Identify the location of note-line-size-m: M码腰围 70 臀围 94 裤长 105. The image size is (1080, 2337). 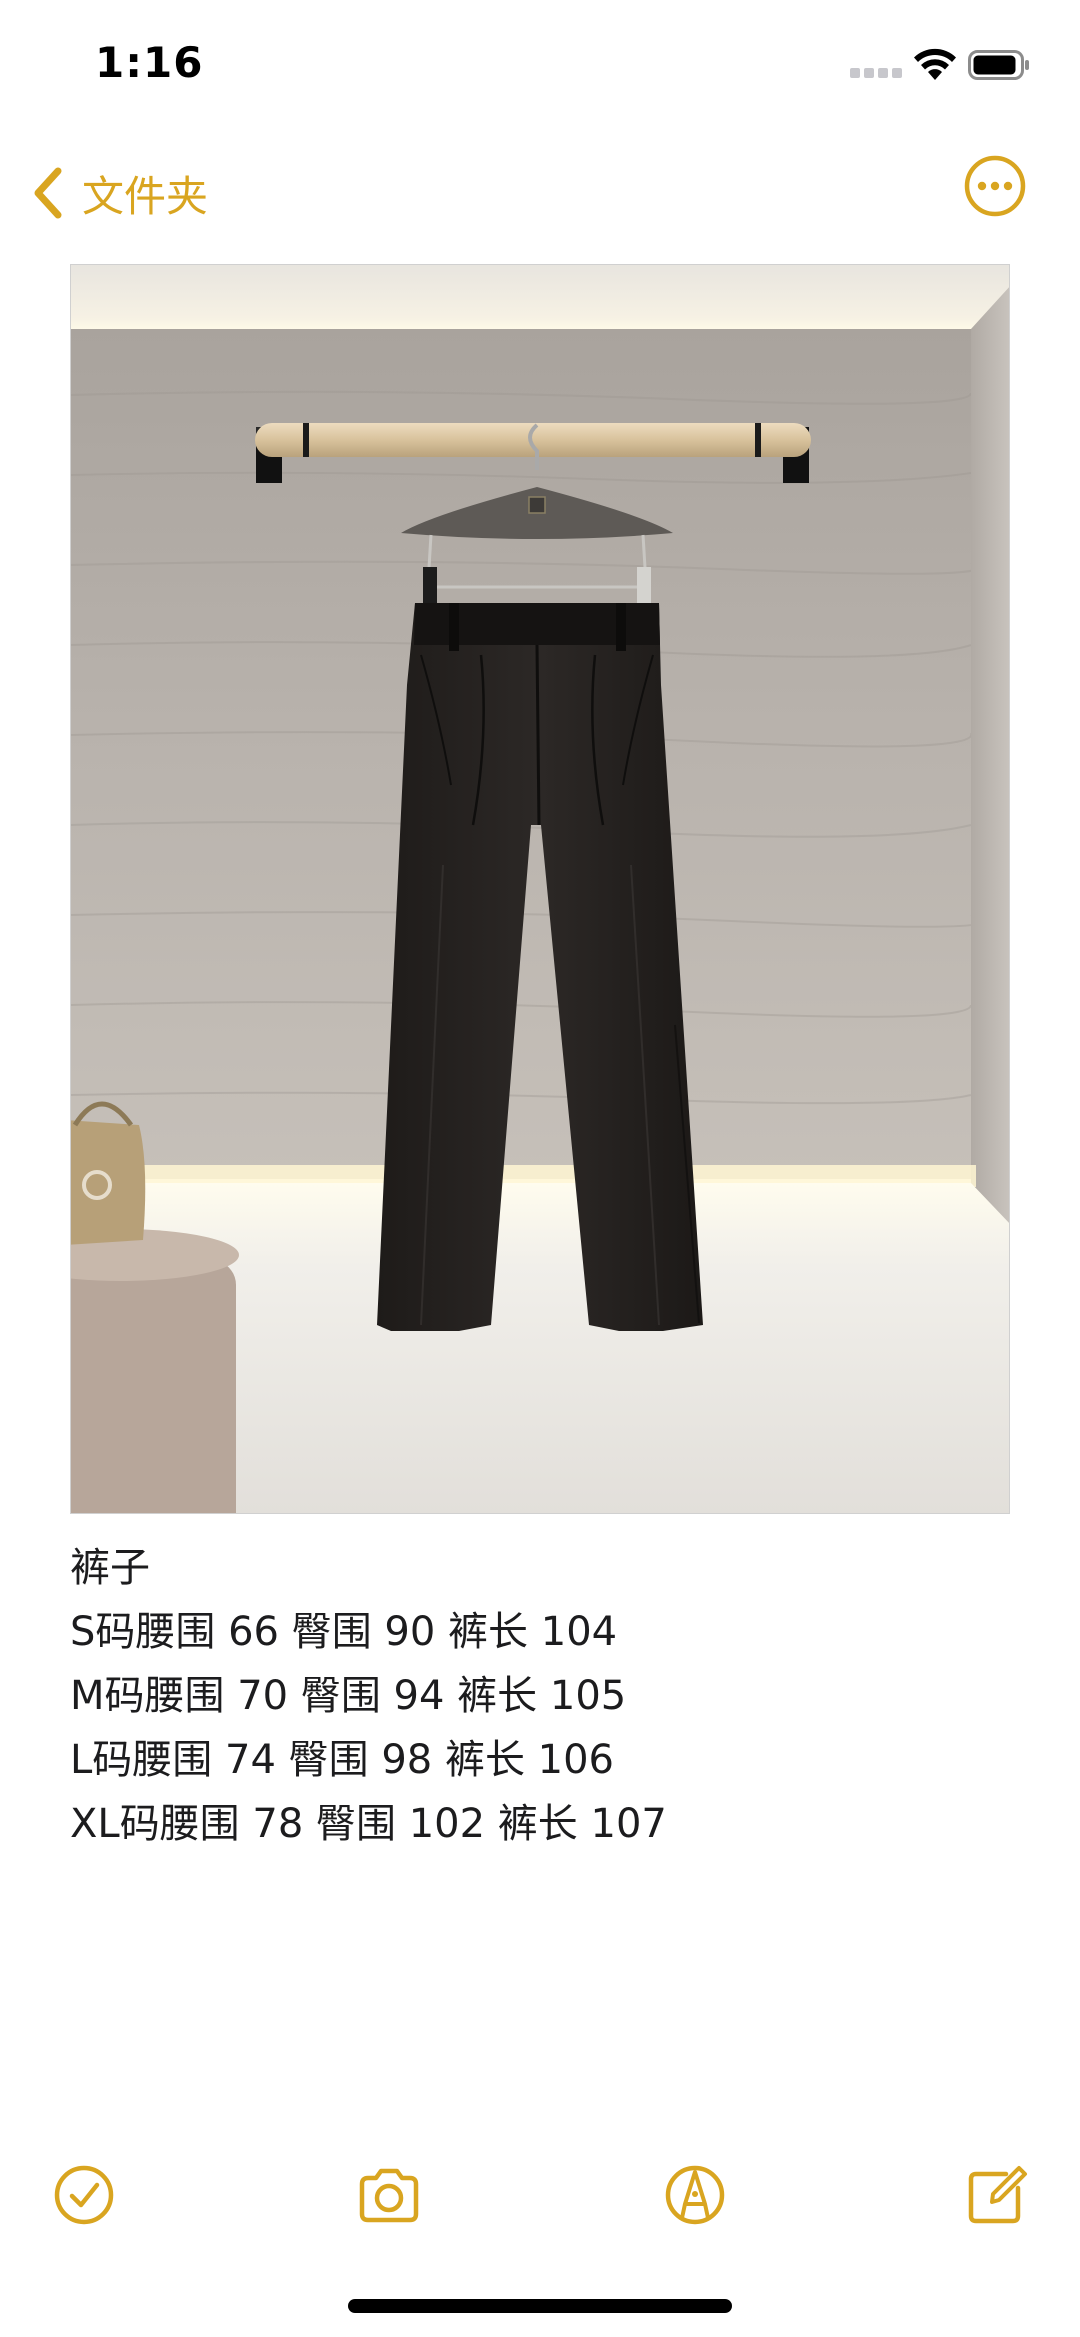
(348, 1696).